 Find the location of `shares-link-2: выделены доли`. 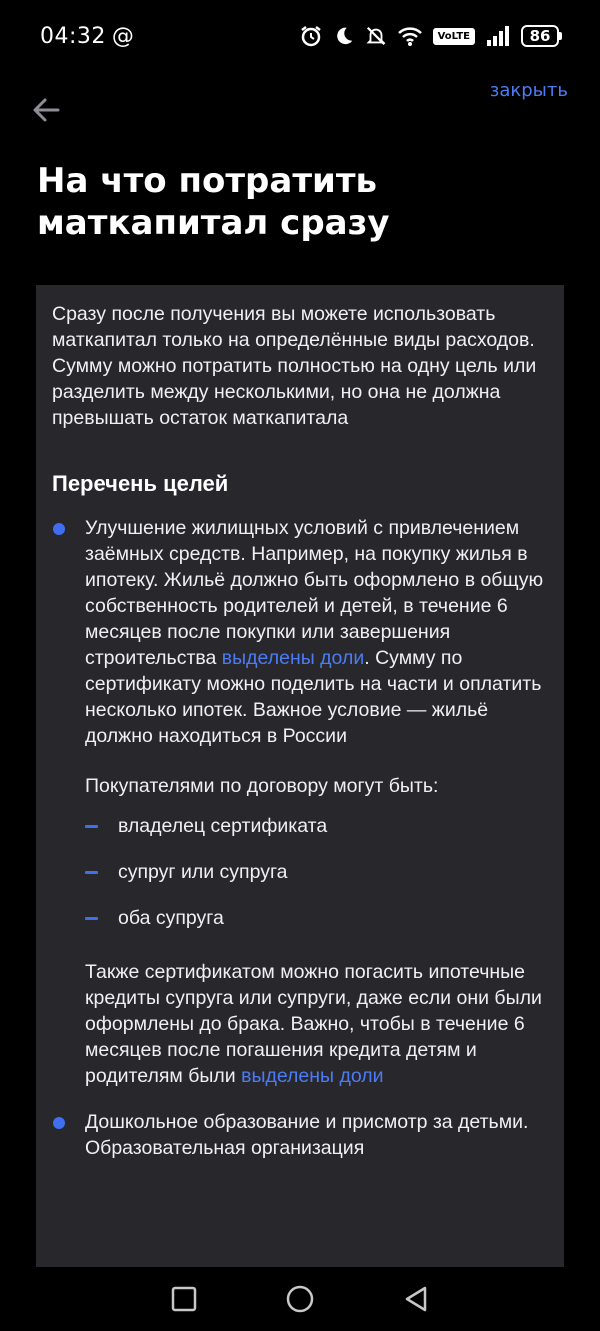

shares-link-2: выделены доли is located at coordinates (312, 1076).